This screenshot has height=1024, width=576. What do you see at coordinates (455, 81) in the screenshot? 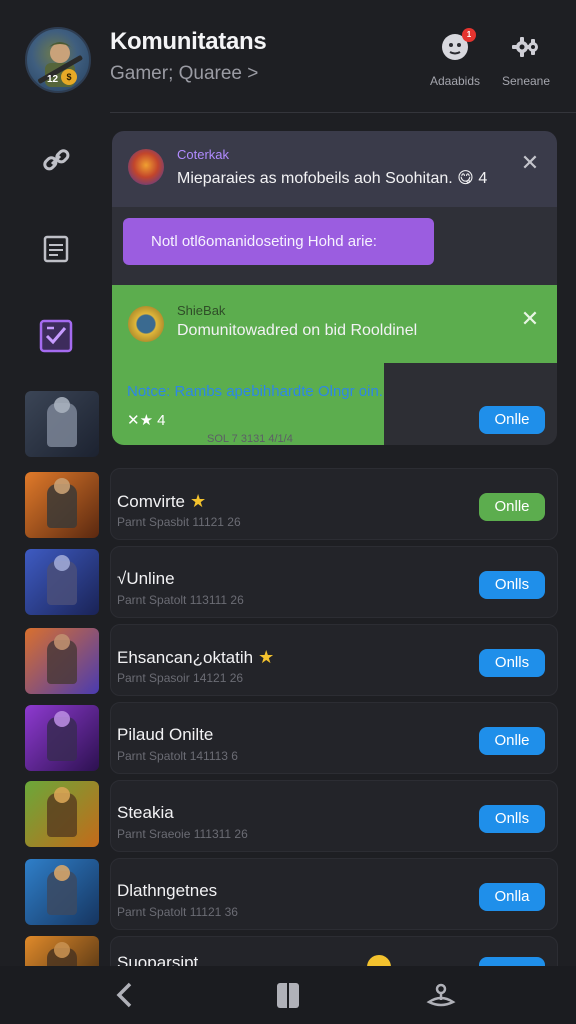
I see `notifications-label: Adaabids` at bounding box center [455, 81].